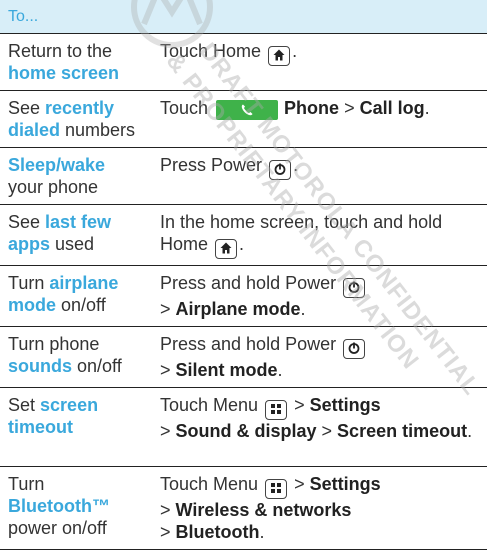  I want to click on table-row: Sleep/wake your phone Press Power ., so click(243, 176).